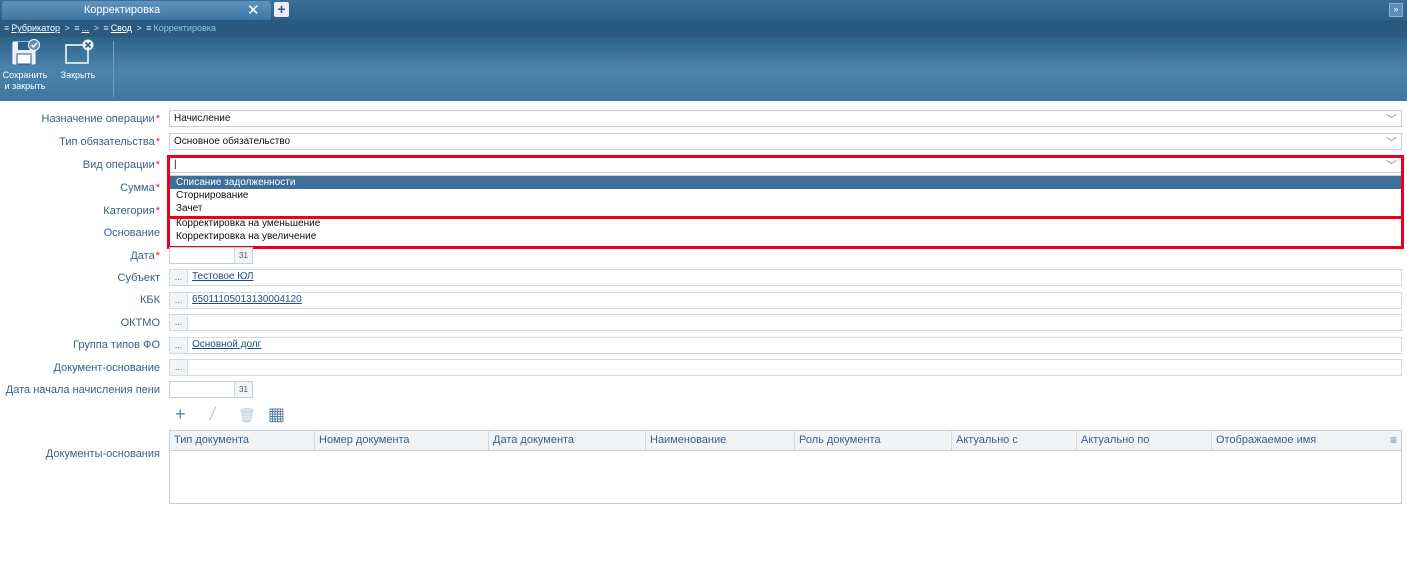  What do you see at coordinates (247, 415) in the screenshot?
I see `delete-icon: 🗑` at bounding box center [247, 415].